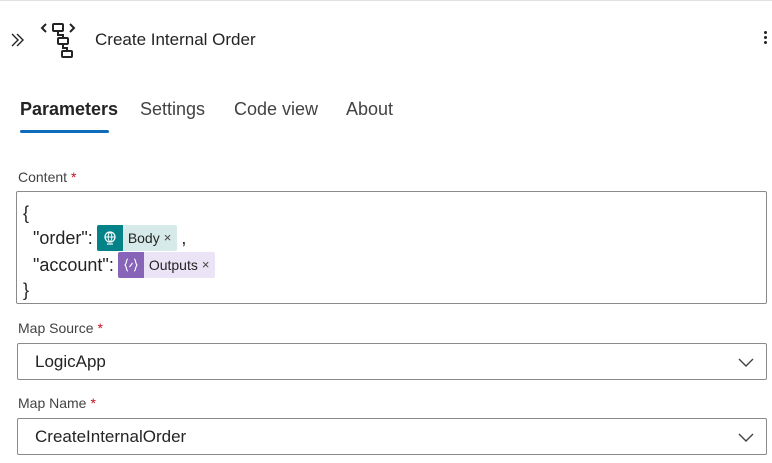  I want to click on json-key: "account":, so click(68, 265).